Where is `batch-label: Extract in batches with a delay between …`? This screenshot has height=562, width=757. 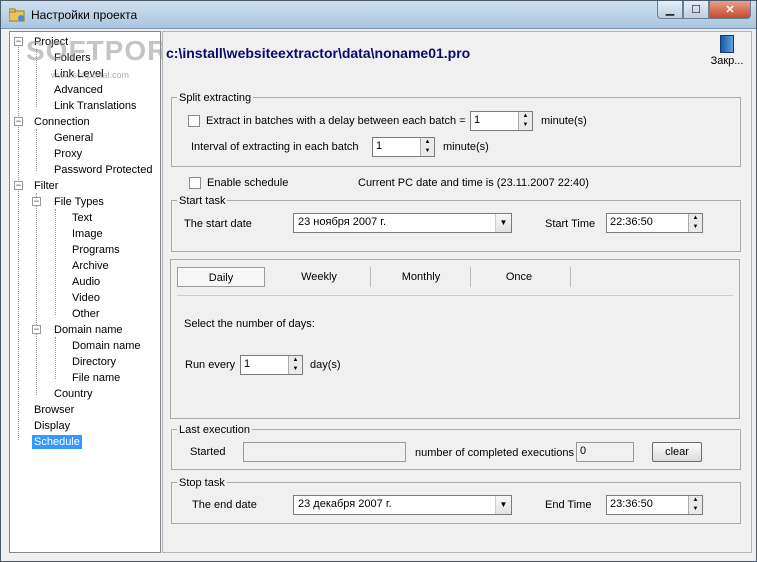 batch-label: Extract in batches with a delay between … is located at coordinates (336, 121).